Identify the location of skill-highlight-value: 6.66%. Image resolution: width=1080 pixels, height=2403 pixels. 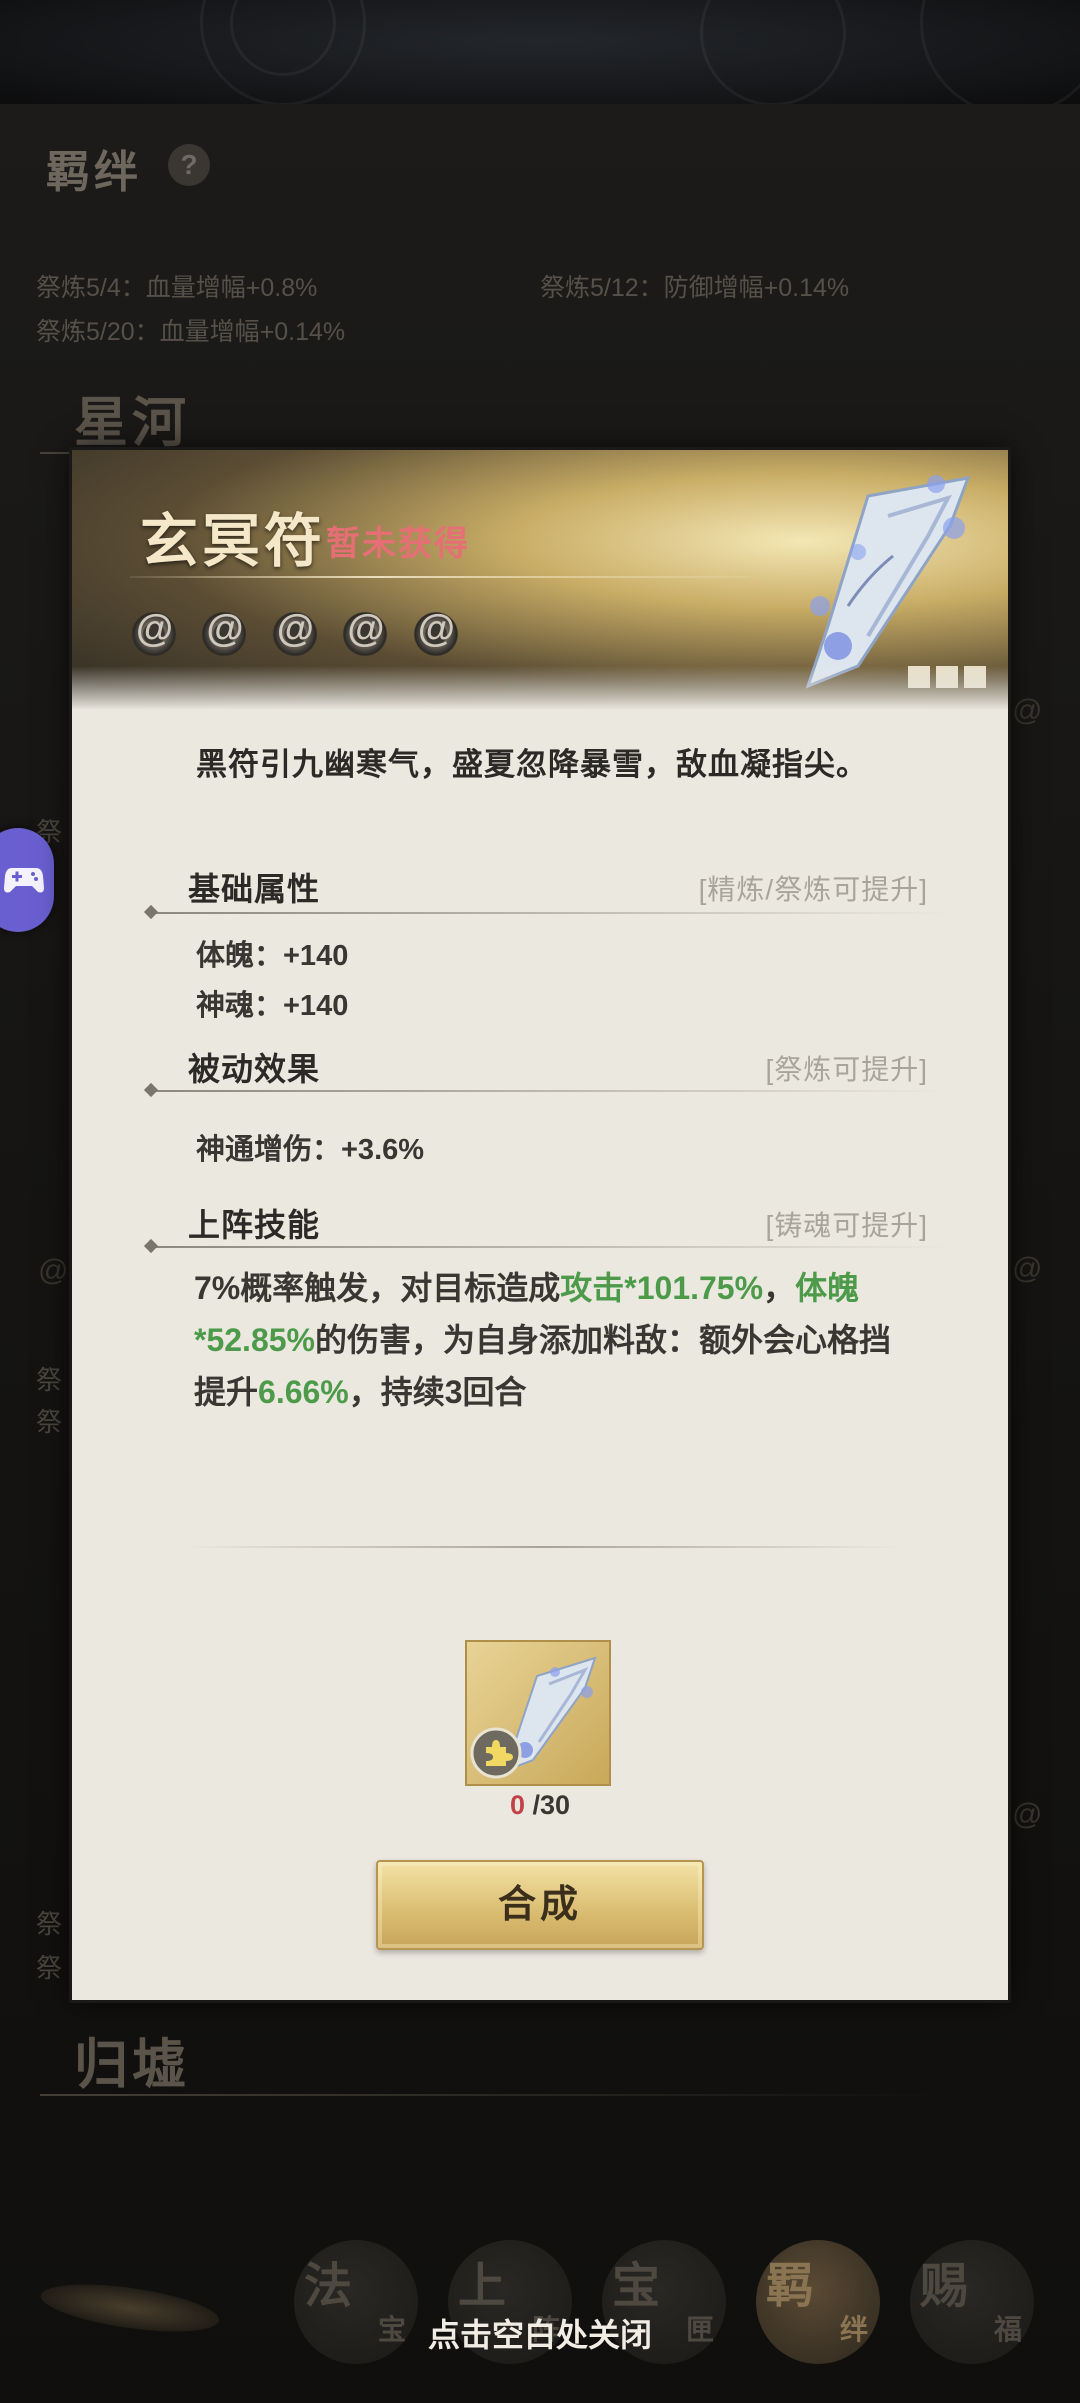
(303, 1392).